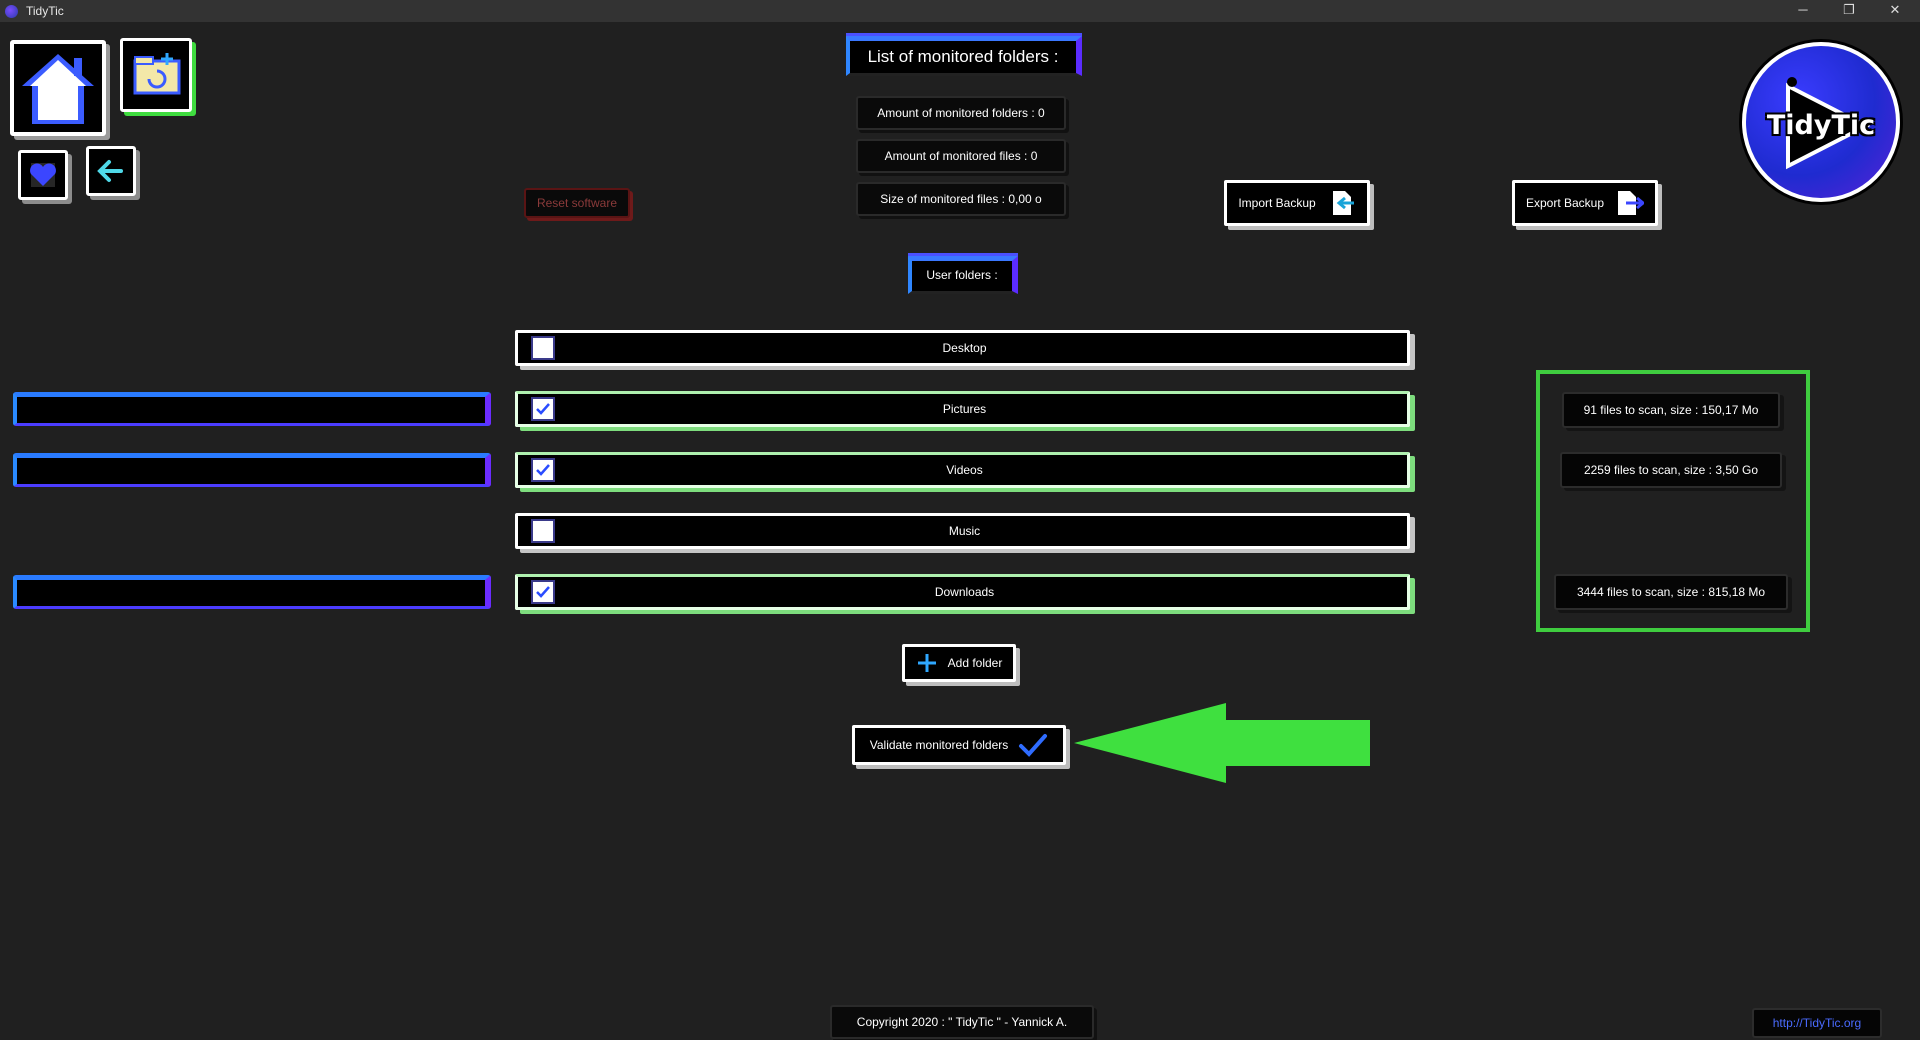  I want to click on folder-label: Music, so click(964, 531).